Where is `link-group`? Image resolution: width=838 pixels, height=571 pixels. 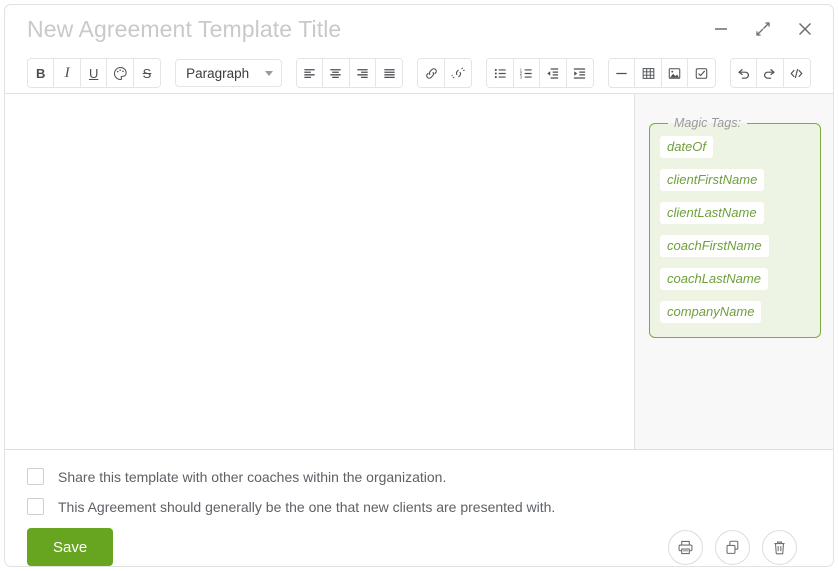
link-group is located at coordinates (445, 73).